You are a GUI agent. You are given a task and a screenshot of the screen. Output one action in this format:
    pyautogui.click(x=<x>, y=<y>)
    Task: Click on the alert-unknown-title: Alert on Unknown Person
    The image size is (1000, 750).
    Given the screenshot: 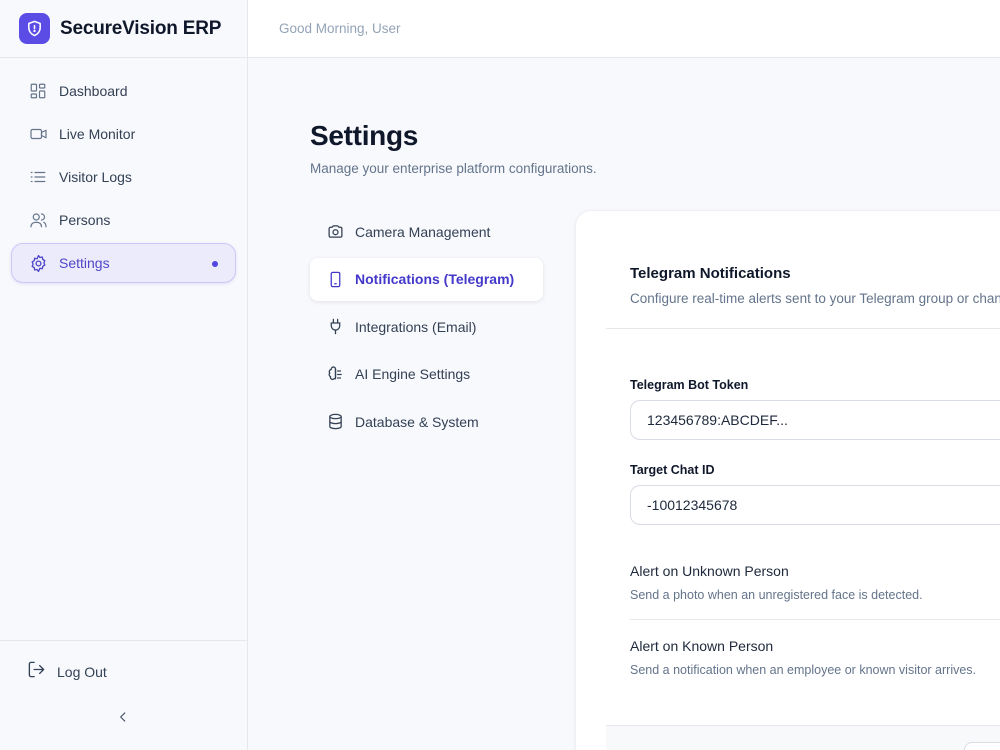 What is the action you would take?
    pyautogui.click(x=709, y=571)
    